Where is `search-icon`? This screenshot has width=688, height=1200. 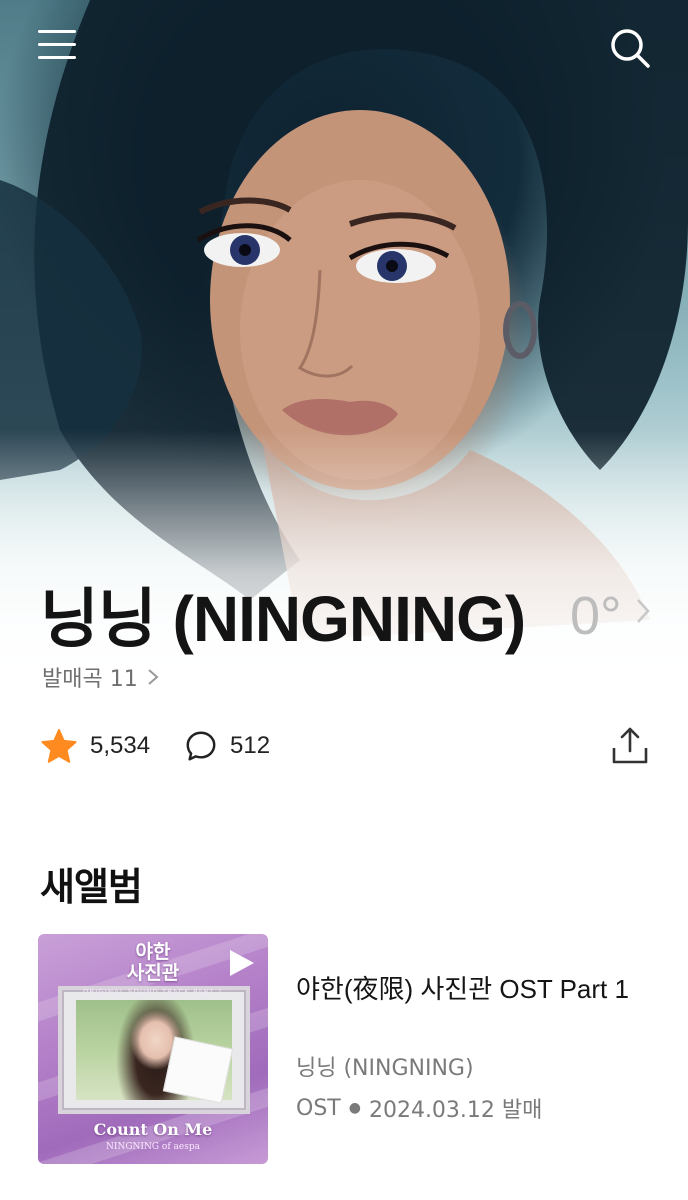
search-icon is located at coordinates (630, 48).